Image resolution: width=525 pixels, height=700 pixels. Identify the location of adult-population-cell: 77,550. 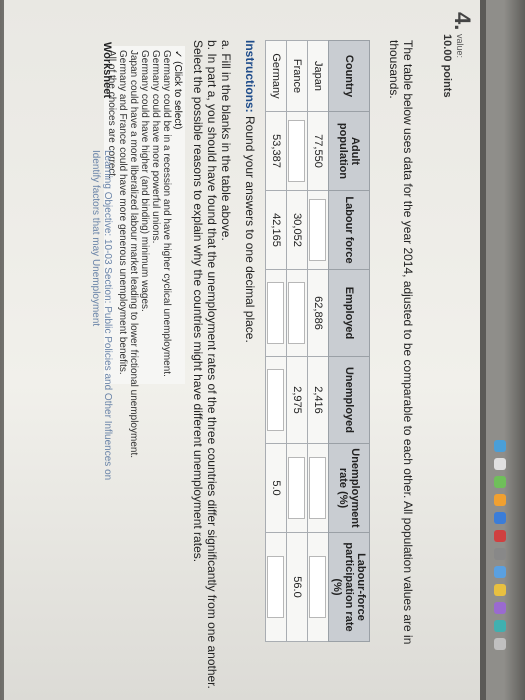
(318, 151).